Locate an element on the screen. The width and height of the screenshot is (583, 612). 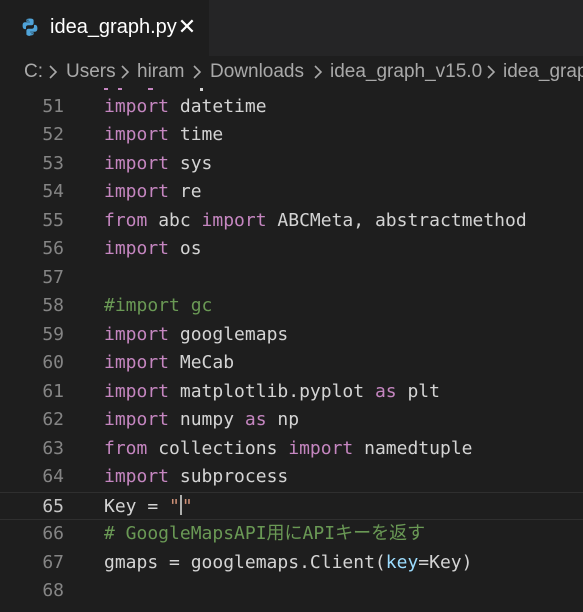
tab-idea-graph: idea_graph.py ✕ is located at coordinates (104, 28).